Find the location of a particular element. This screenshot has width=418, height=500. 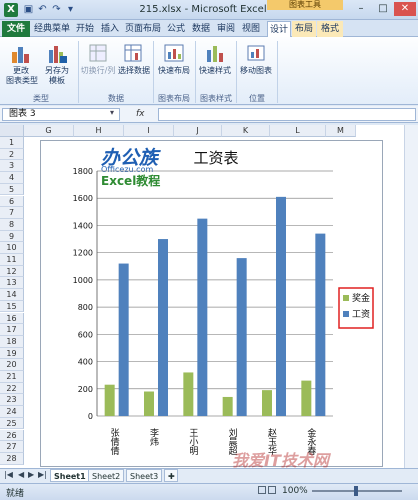

switch-row-column-label: 切换行/列 is located at coordinates (98, 70).